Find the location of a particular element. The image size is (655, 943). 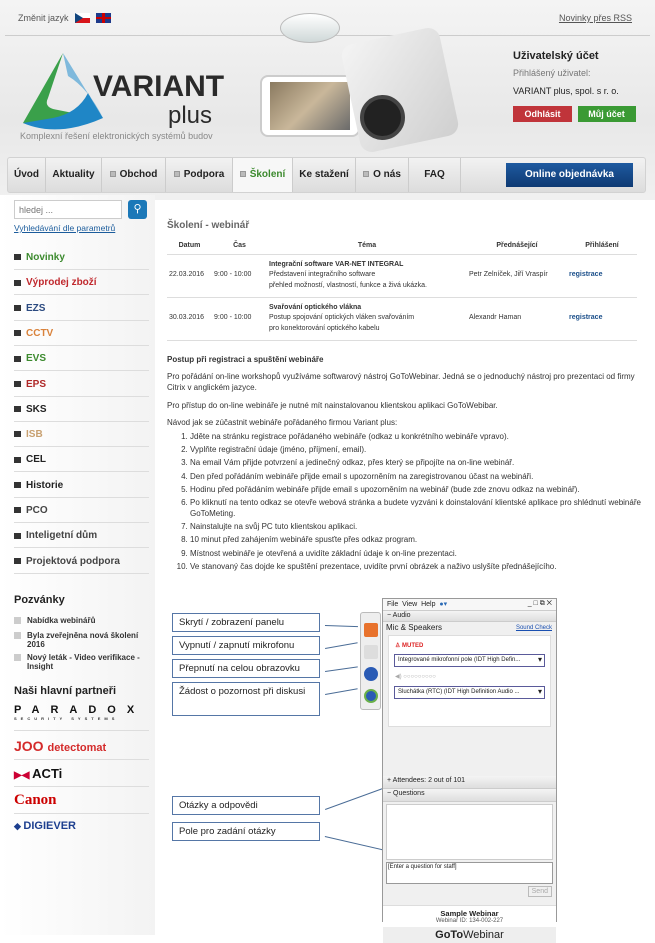

header-products-image is located at coordinates (358, 80).